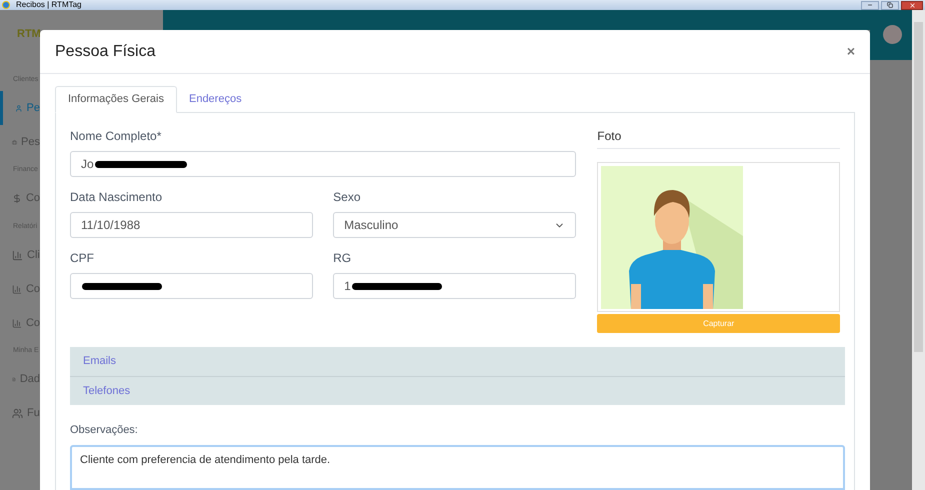  Describe the element at coordinates (457, 390) in the screenshot. I see `accordion-header: Telefones` at that location.